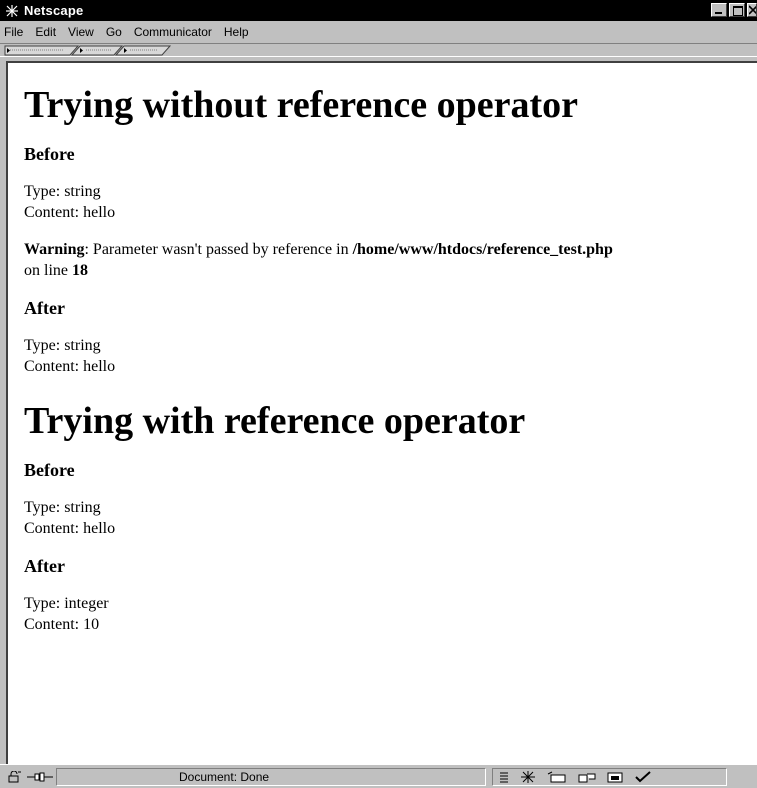 This screenshot has width=757, height=788. Describe the element at coordinates (80, 270) in the screenshot. I see `warning-line-number: 18` at that location.